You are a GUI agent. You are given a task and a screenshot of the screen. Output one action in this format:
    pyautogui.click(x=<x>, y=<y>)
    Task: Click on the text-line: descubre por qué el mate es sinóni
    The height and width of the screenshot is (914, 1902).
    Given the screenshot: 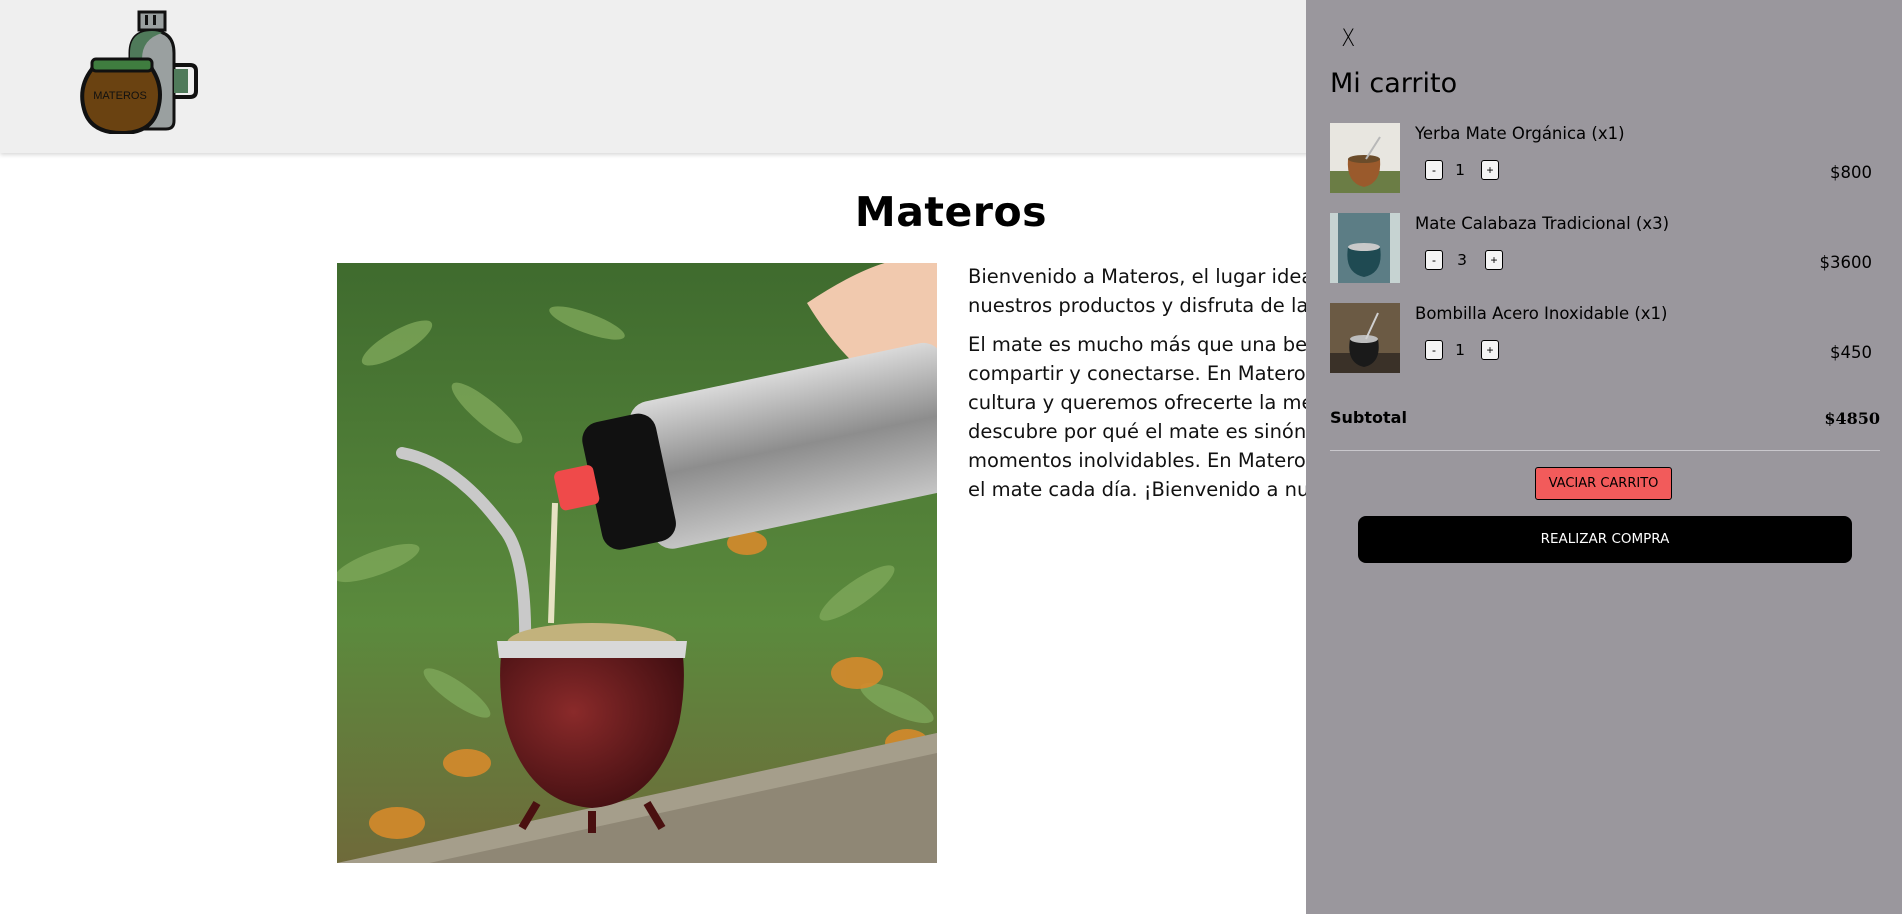 What is the action you would take?
    pyautogui.click(x=1140, y=431)
    